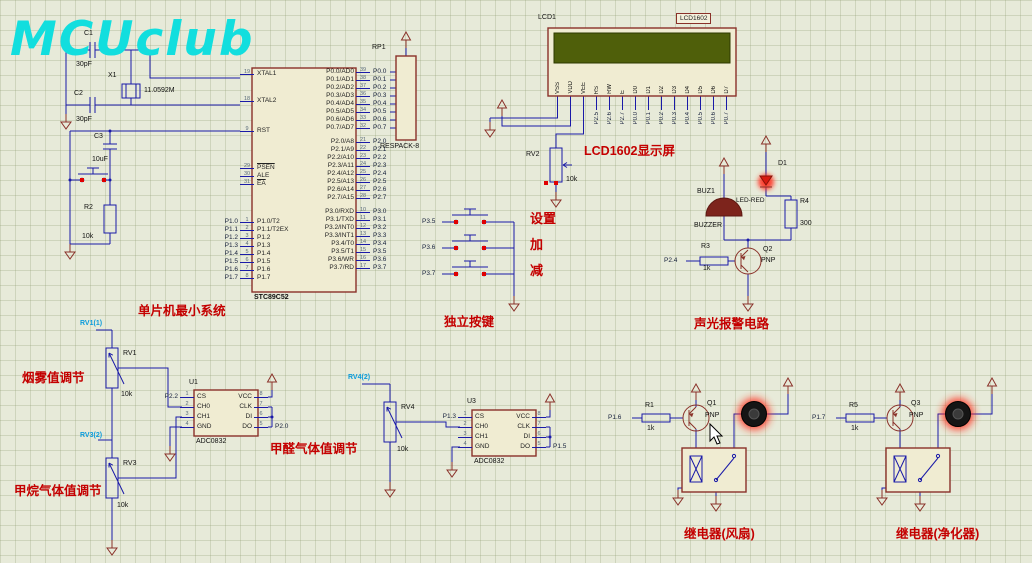 The image size is (1032, 563). I want to click on q3-ref-label: Q3, so click(915, 404).